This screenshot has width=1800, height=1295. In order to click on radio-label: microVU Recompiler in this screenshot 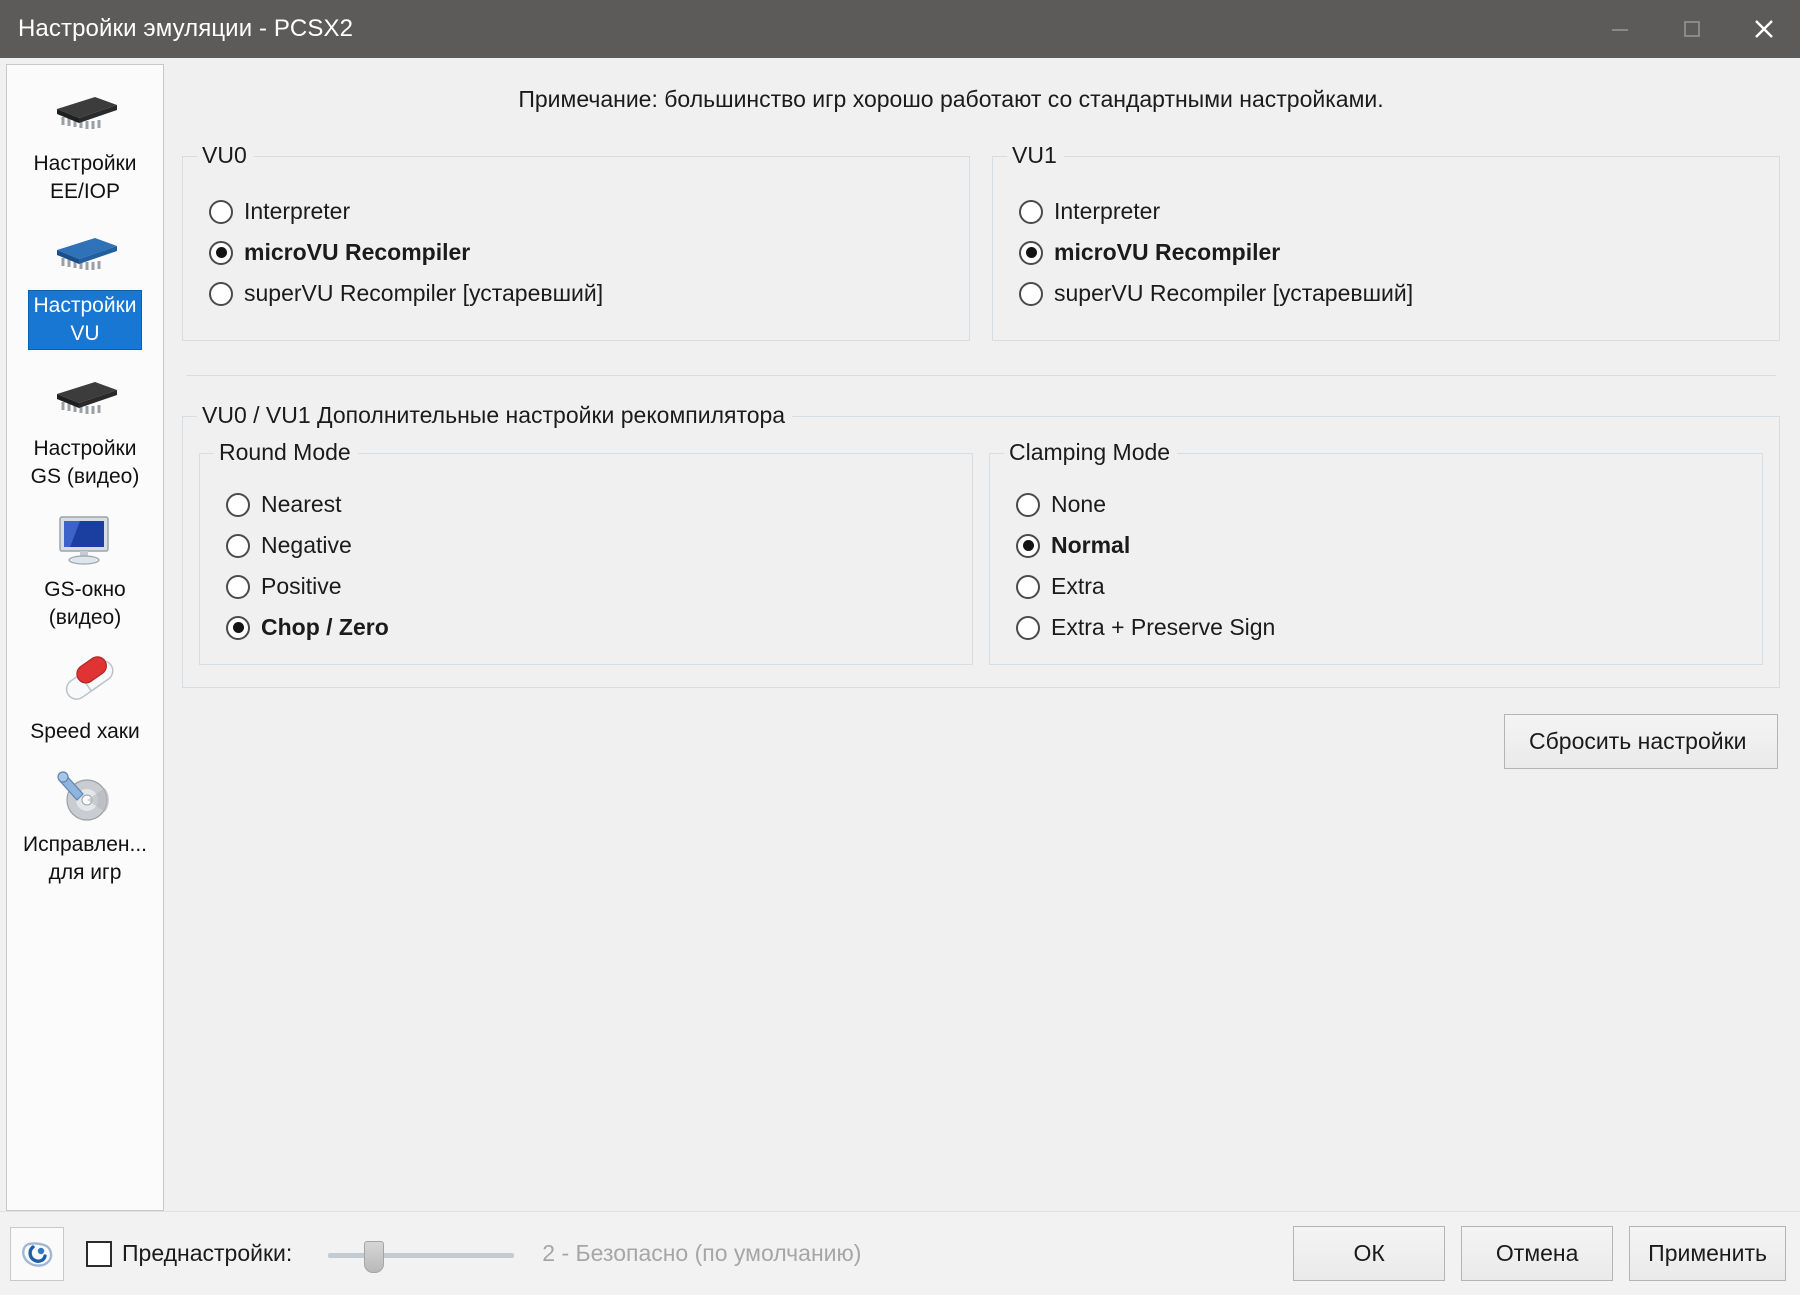, I will do `click(1167, 252)`.